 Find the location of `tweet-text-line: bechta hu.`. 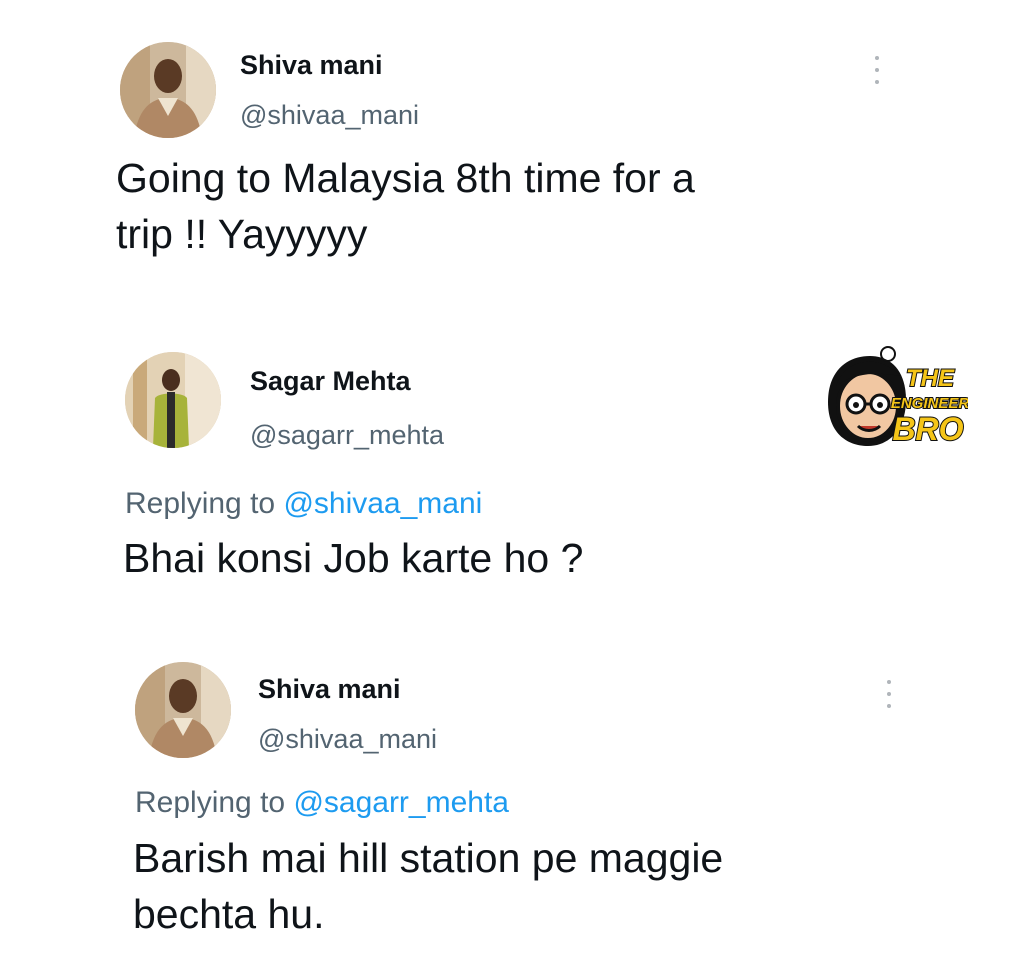

tweet-text-line: bechta hu. is located at coordinates (229, 914).